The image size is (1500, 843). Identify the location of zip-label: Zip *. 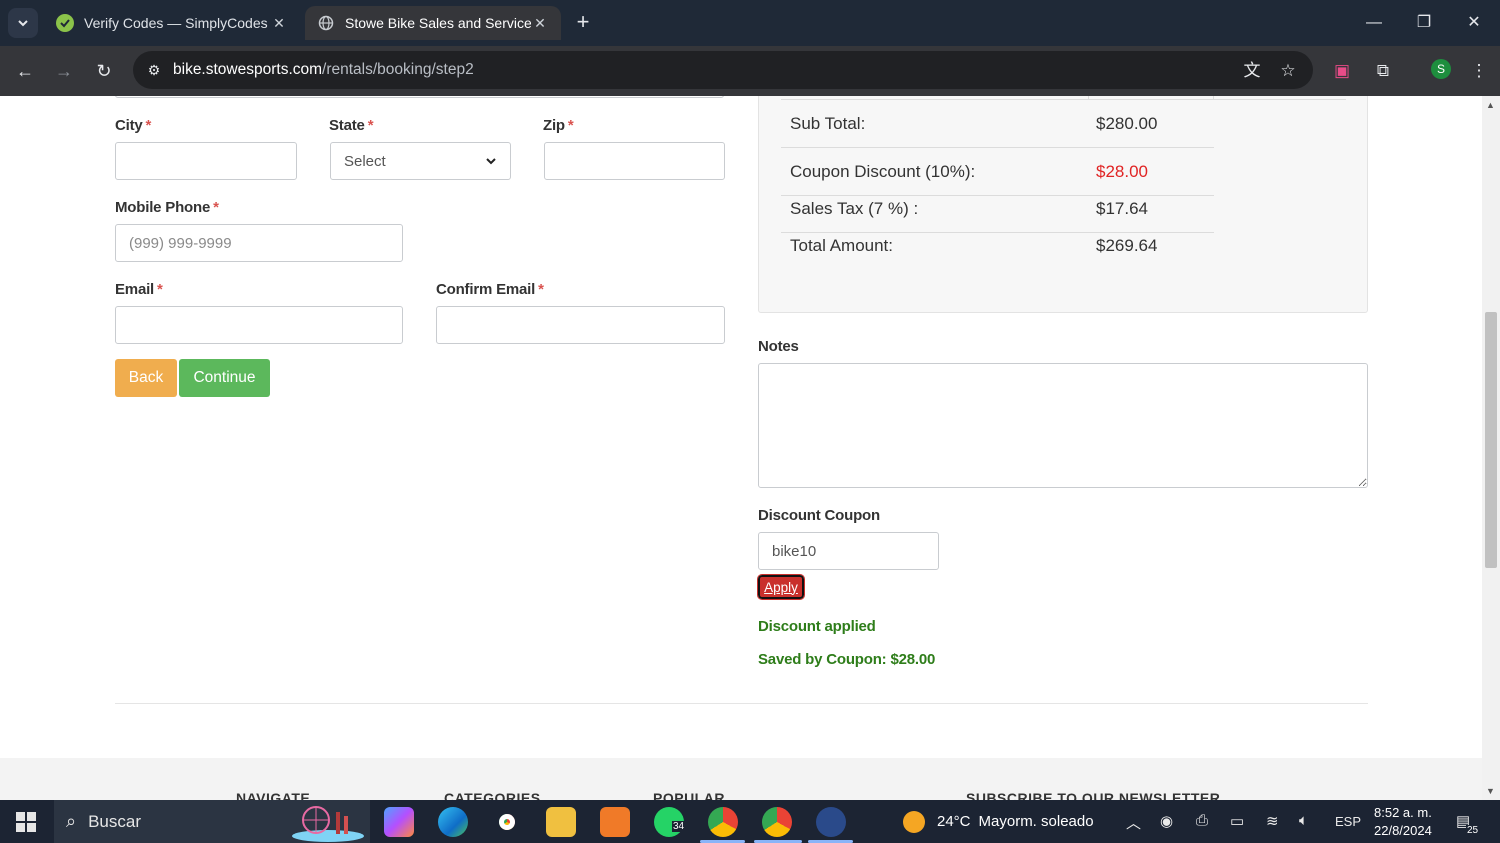
(558, 125).